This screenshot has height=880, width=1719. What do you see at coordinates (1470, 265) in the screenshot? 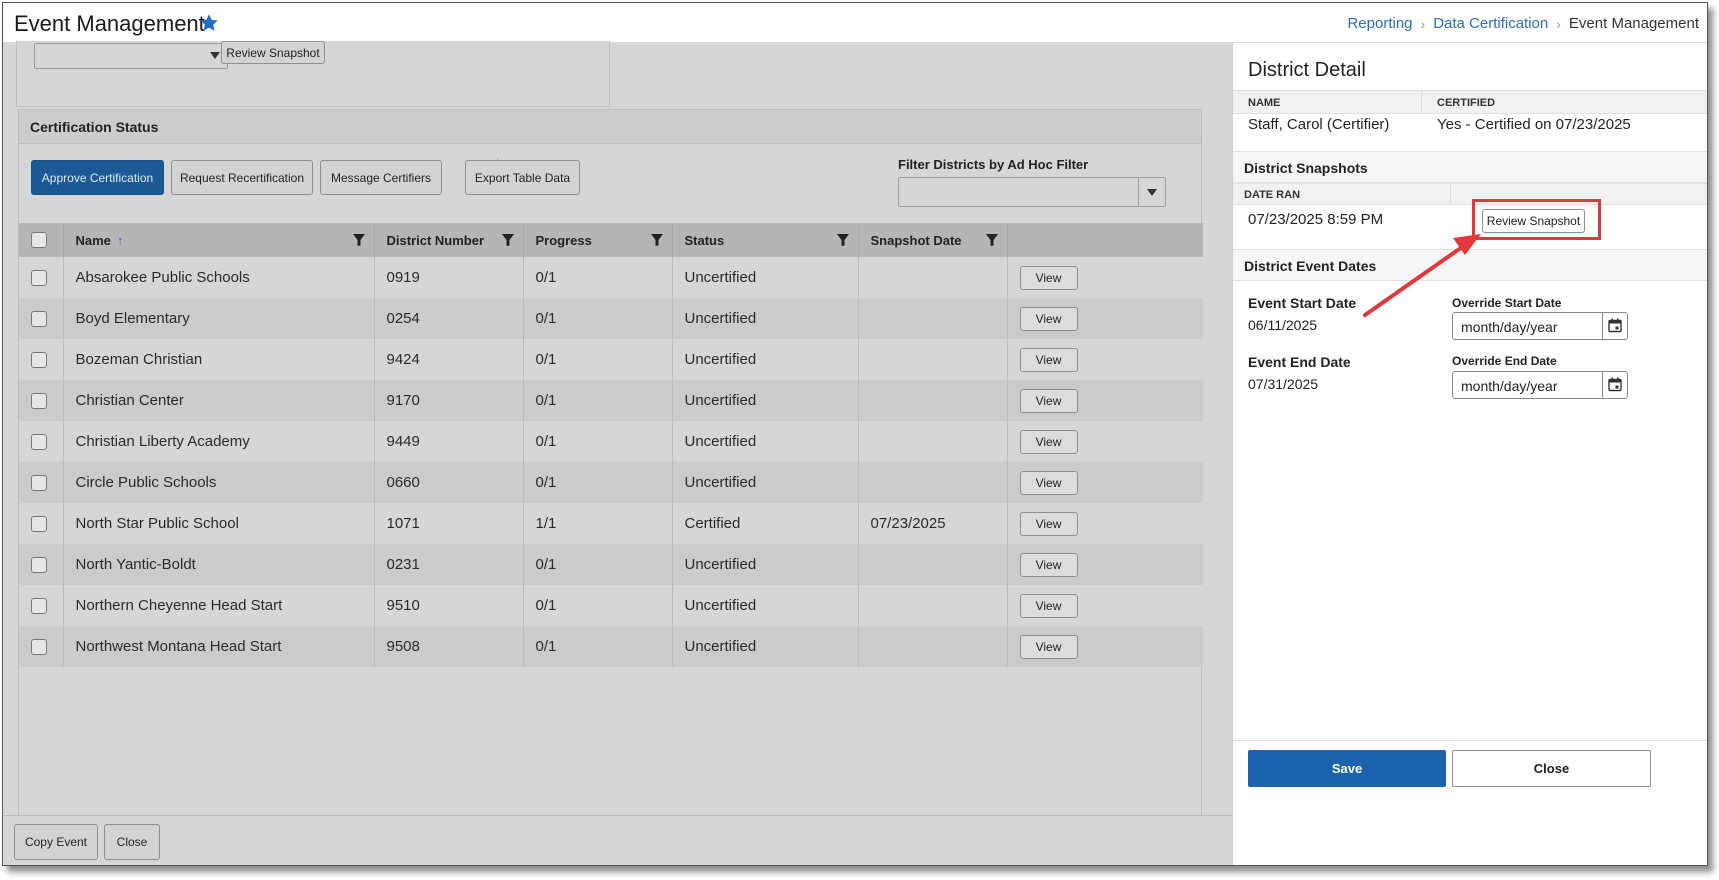
I see `district-event-dates-header: District Event Dates` at bounding box center [1470, 265].